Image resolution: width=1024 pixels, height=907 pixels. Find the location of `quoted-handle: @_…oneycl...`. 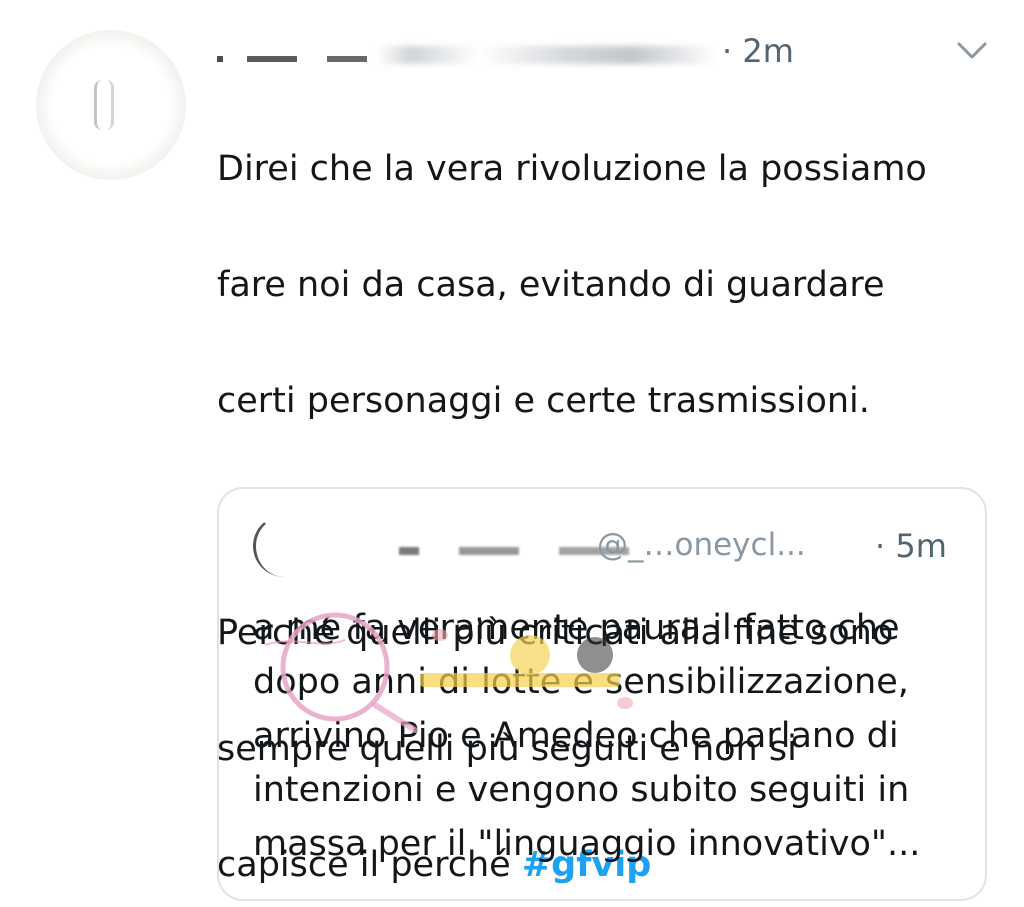

quoted-handle: @_…oneycl... is located at coordinates (701, 545).